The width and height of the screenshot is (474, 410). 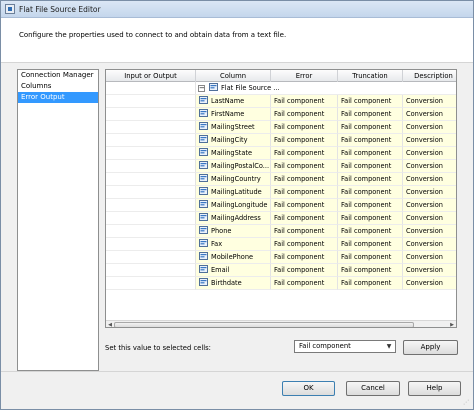 I want to click on header-truncation: Truncation, so click(x=370, y=76).